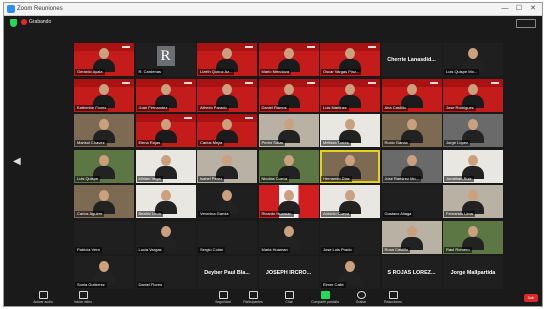 The image size is (547, 309). What do you see at coordinates (104, 130) in the screenshot?
I see `participant-tile: Marisol Chavez` at bounding box center [104, 130].